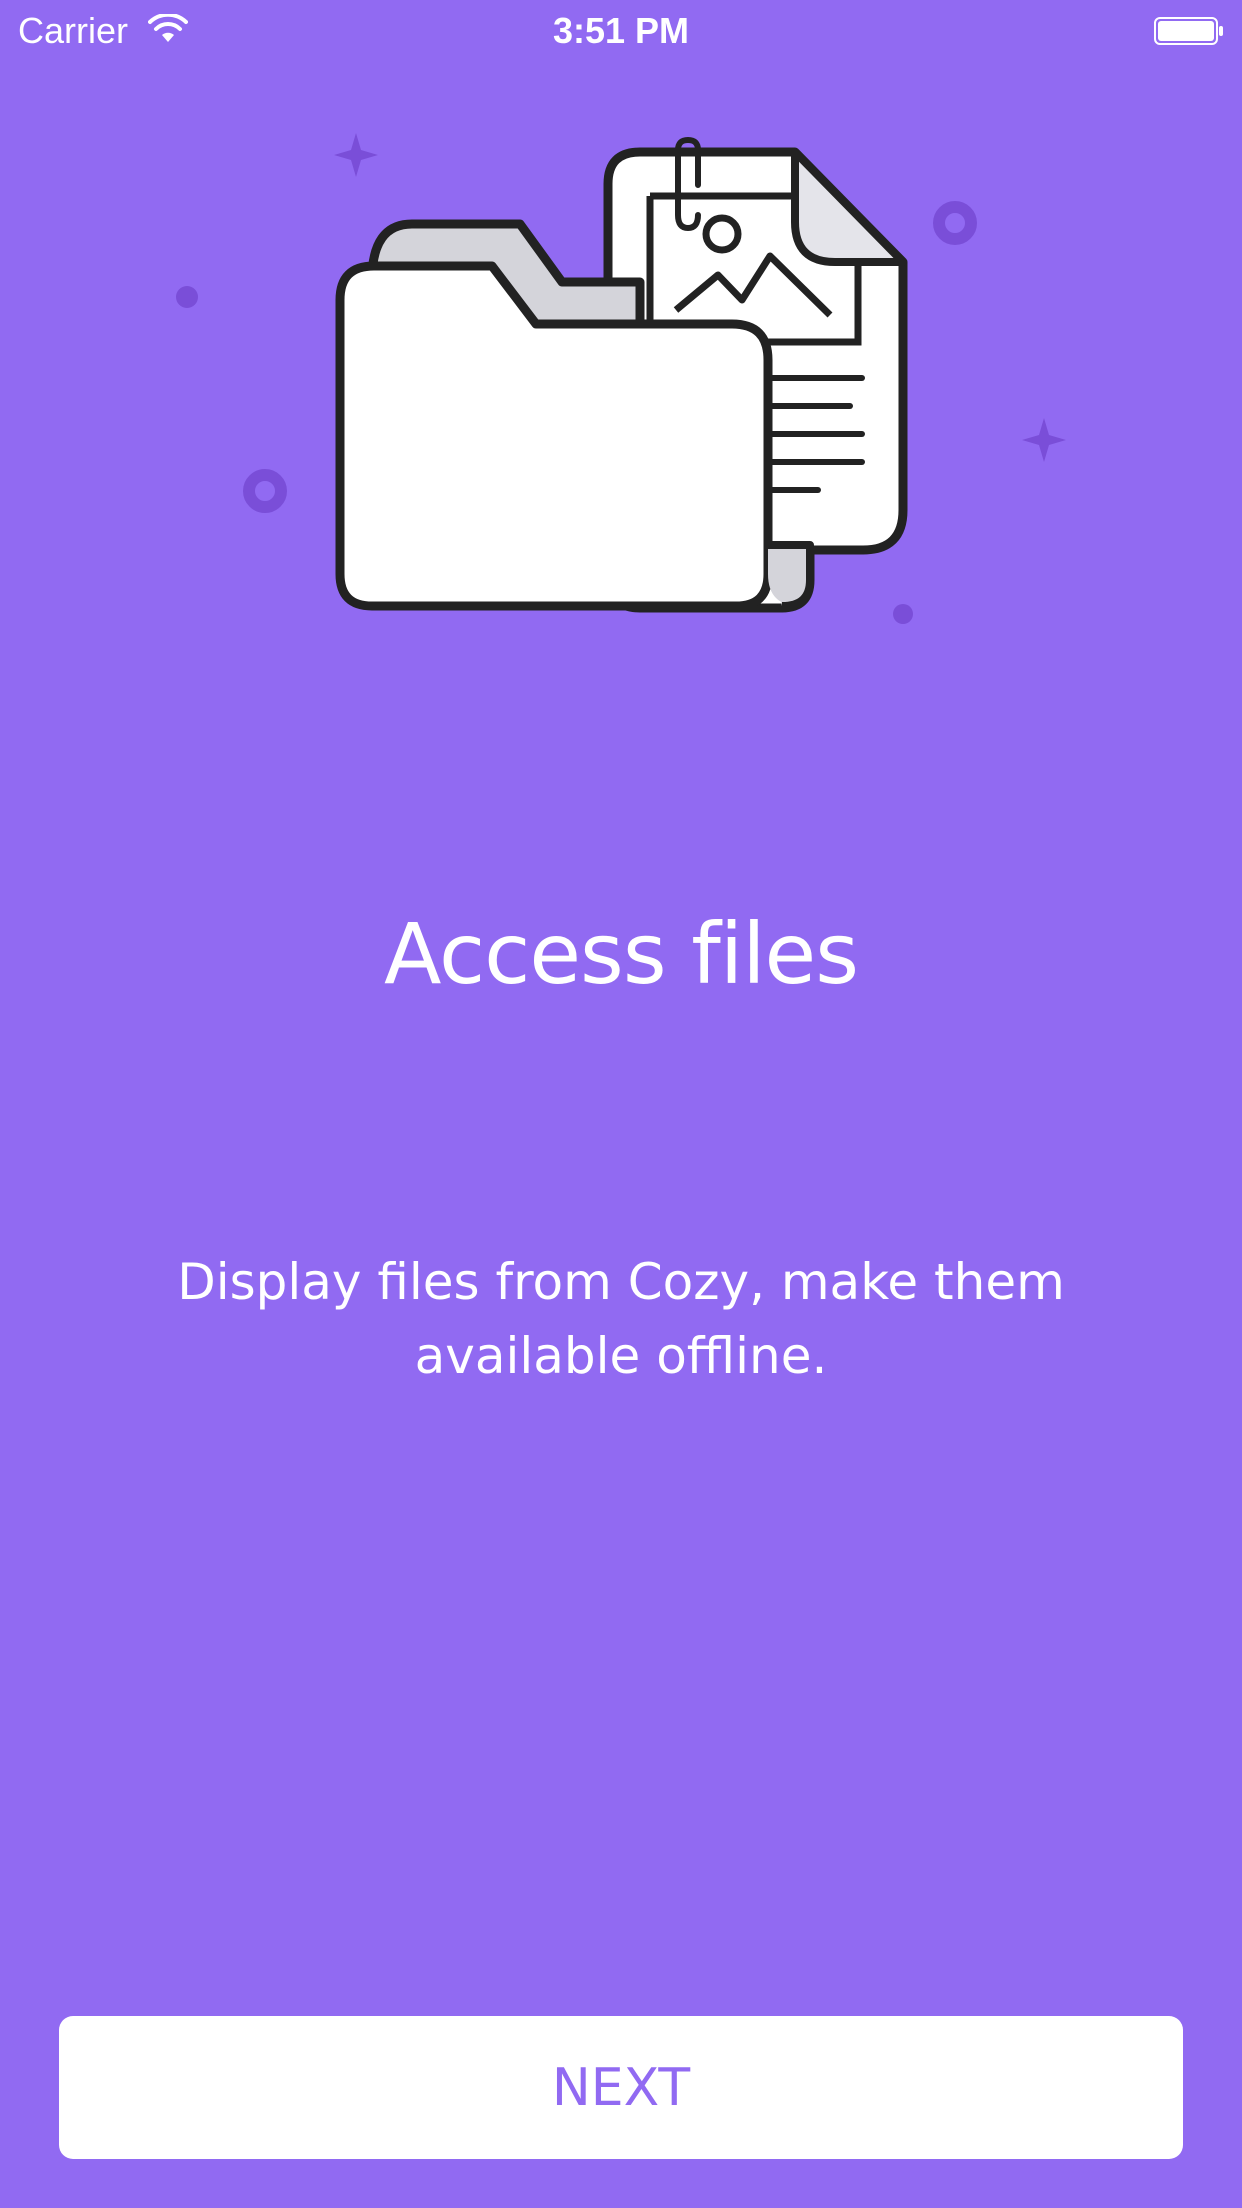 The width and height of the screenshot is (1242, 2208). Describe the element at coordinates (621, 954) in the screenshot. I see `page-title: Access files` at that location.